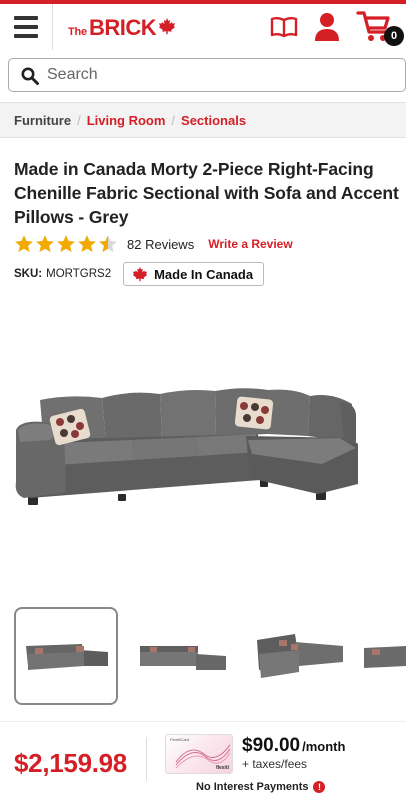  What do you see at coordinates (327, 27) in the screenshot?
I see `account-icon` at bounding box center [327, 27].